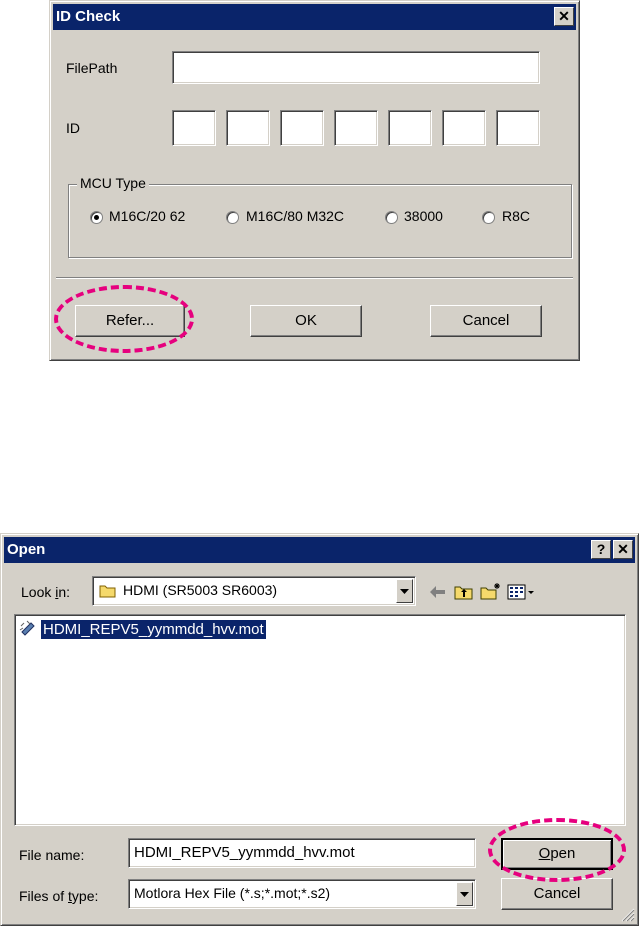  I want to click on radio-label-r8c: R8C, so click(516, 216).